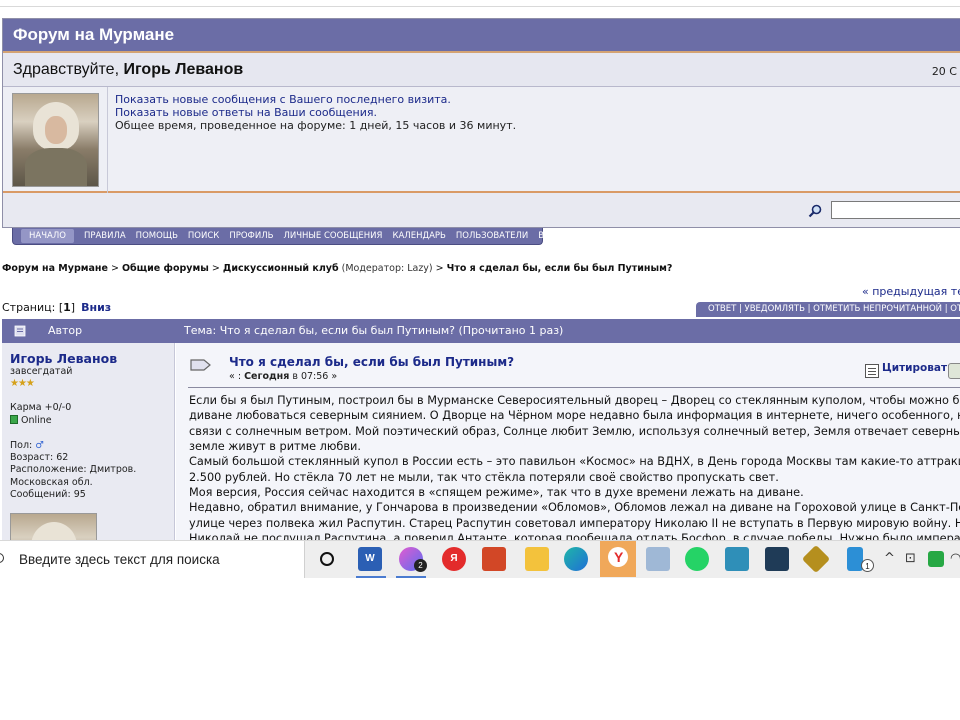 The image size is (960, 720). Describe the element at coordinates (697, 559) in the screenshot. I see `whatsapp-icon` at that location.